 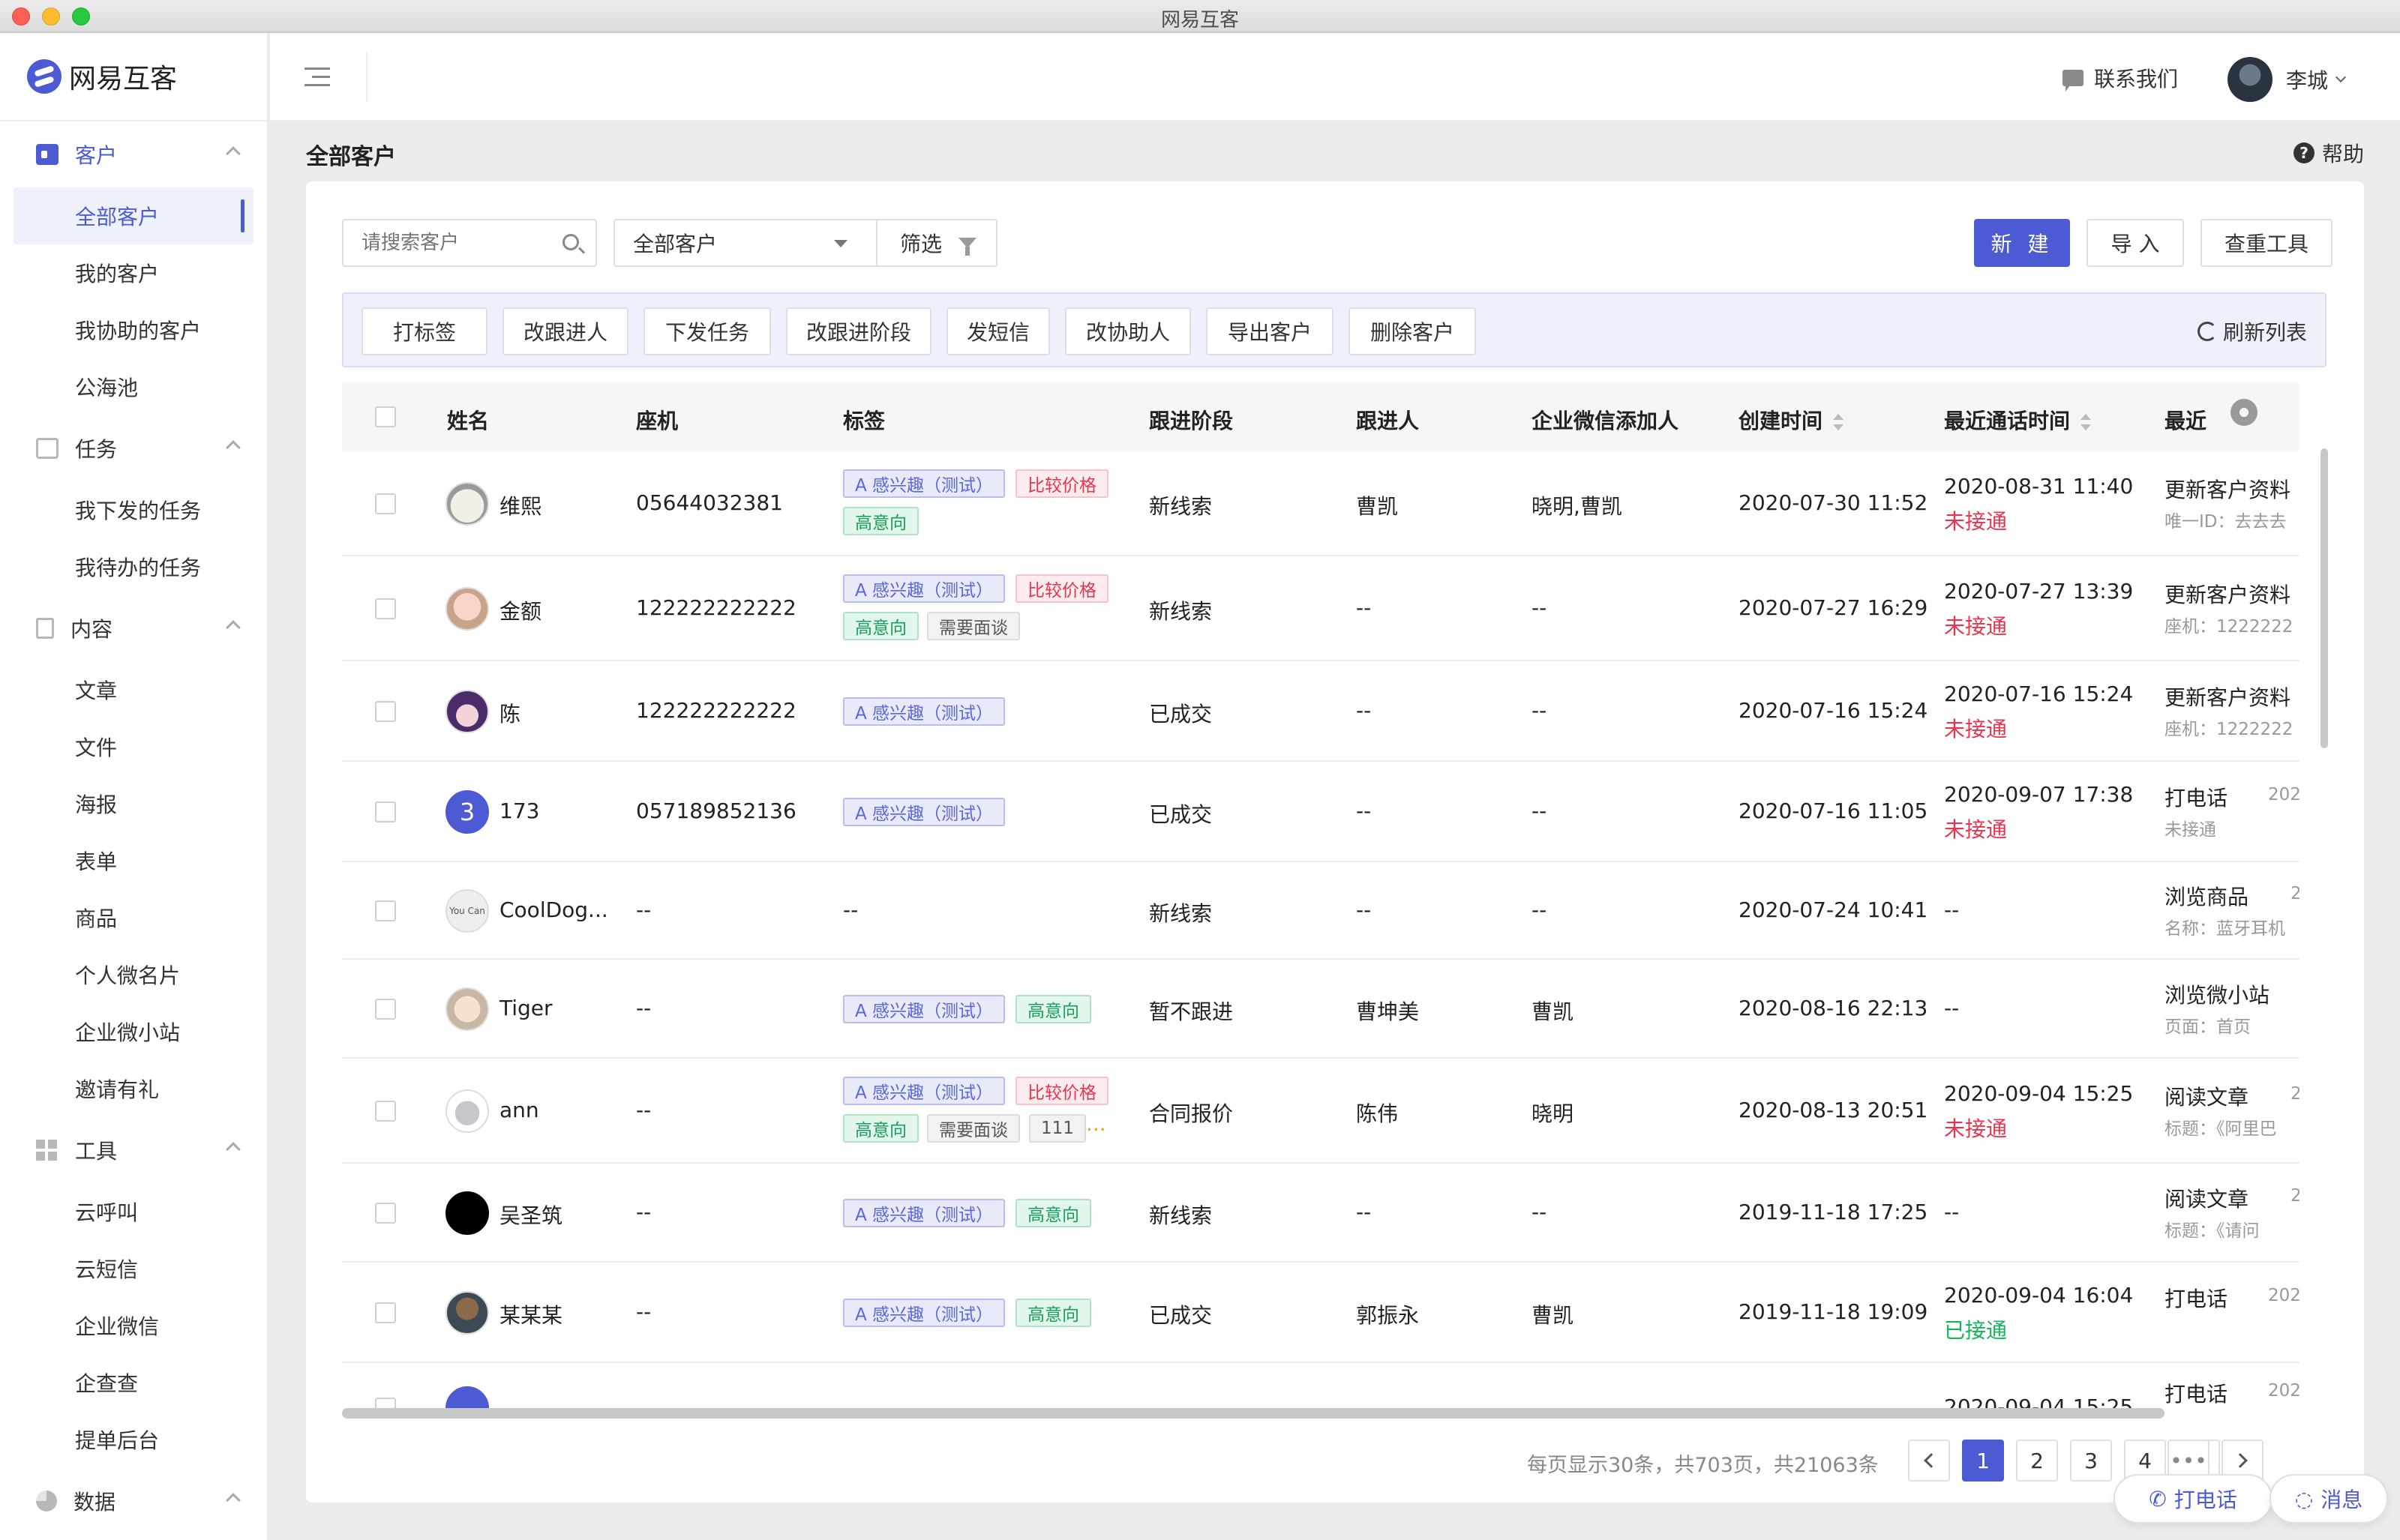 I want to click on sidebar-item: 我协助的客户, so click(x=133, y=329).